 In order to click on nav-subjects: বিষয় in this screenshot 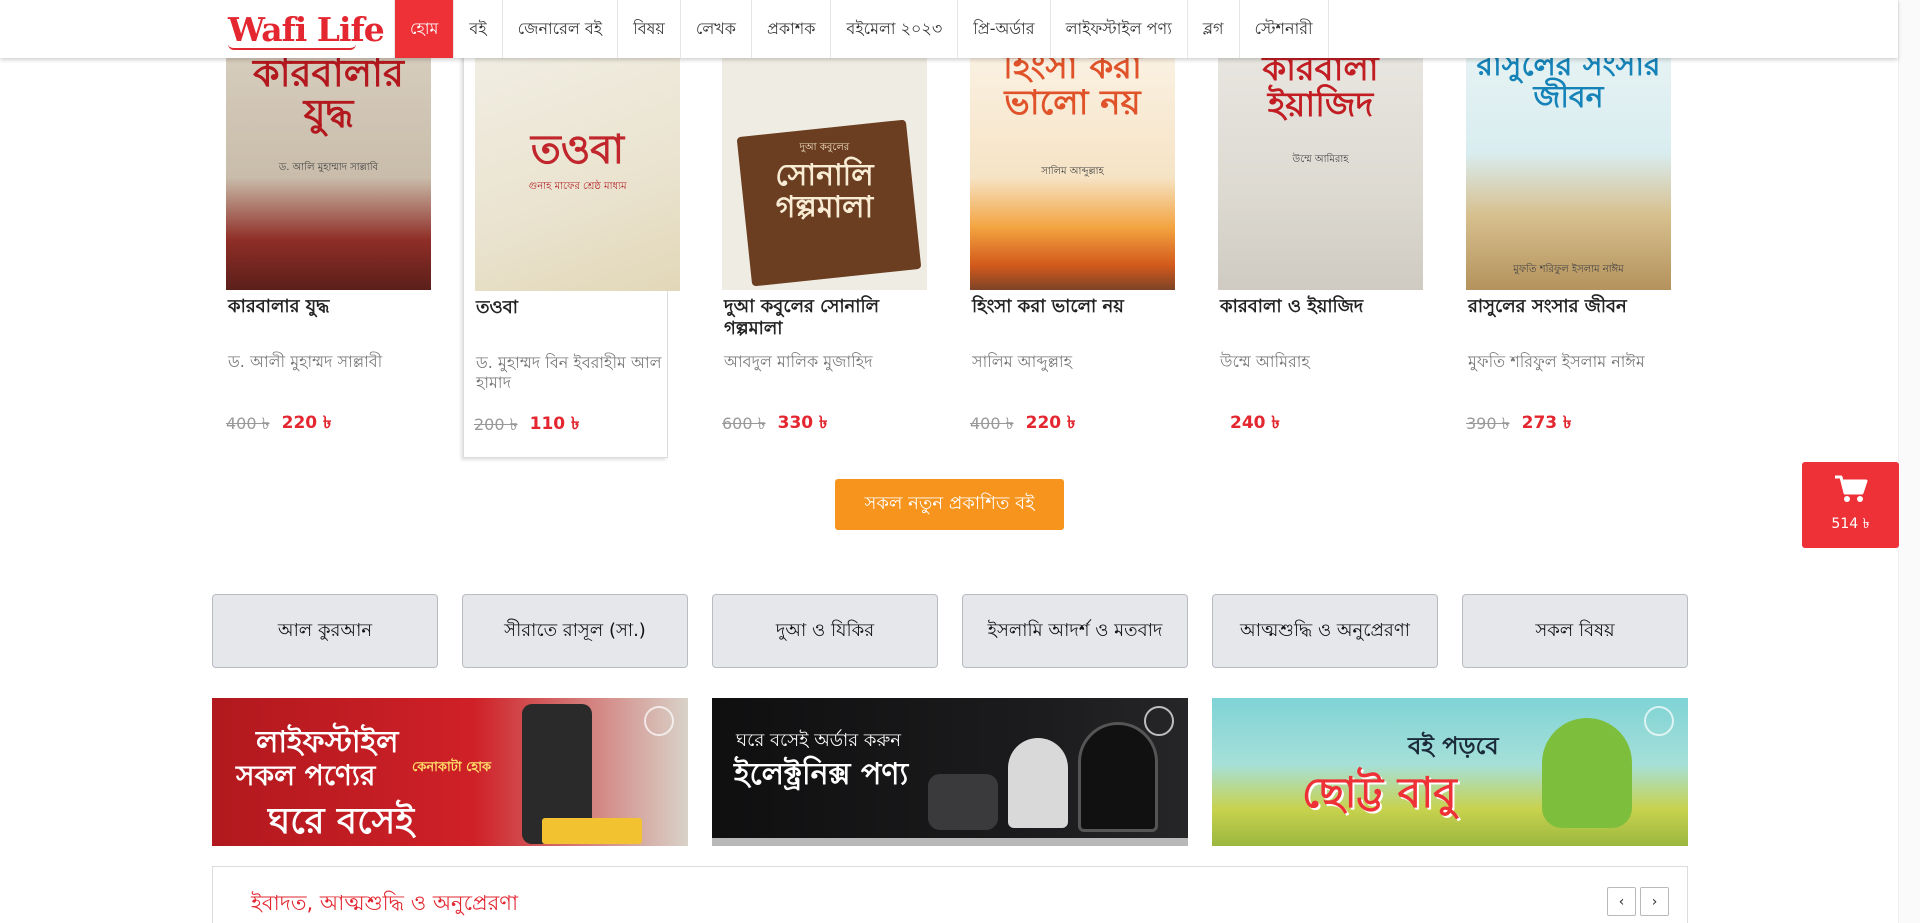, I will do `click(649, 29)`.